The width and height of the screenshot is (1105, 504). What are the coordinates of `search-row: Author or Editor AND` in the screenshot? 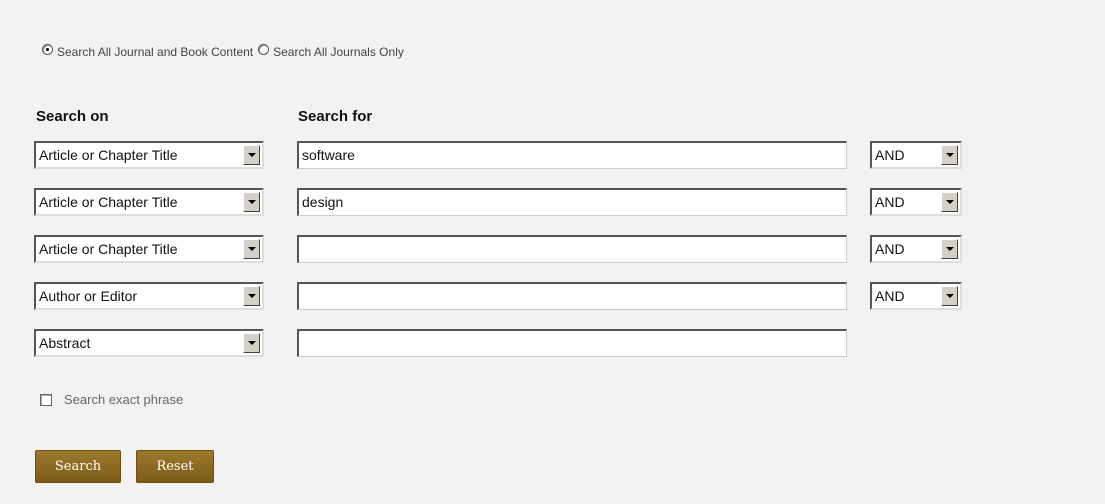 It's located at (552, 296).